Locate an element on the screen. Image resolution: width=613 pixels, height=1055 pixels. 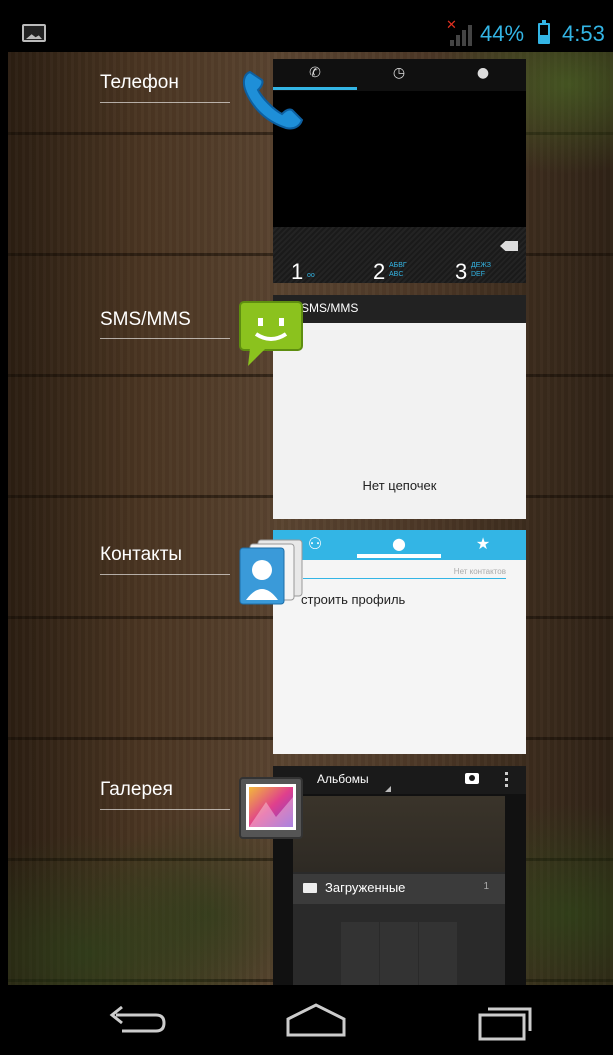
app-thumbnail: Альбомы Загруженные 1 is located at coordinates (399, 878).